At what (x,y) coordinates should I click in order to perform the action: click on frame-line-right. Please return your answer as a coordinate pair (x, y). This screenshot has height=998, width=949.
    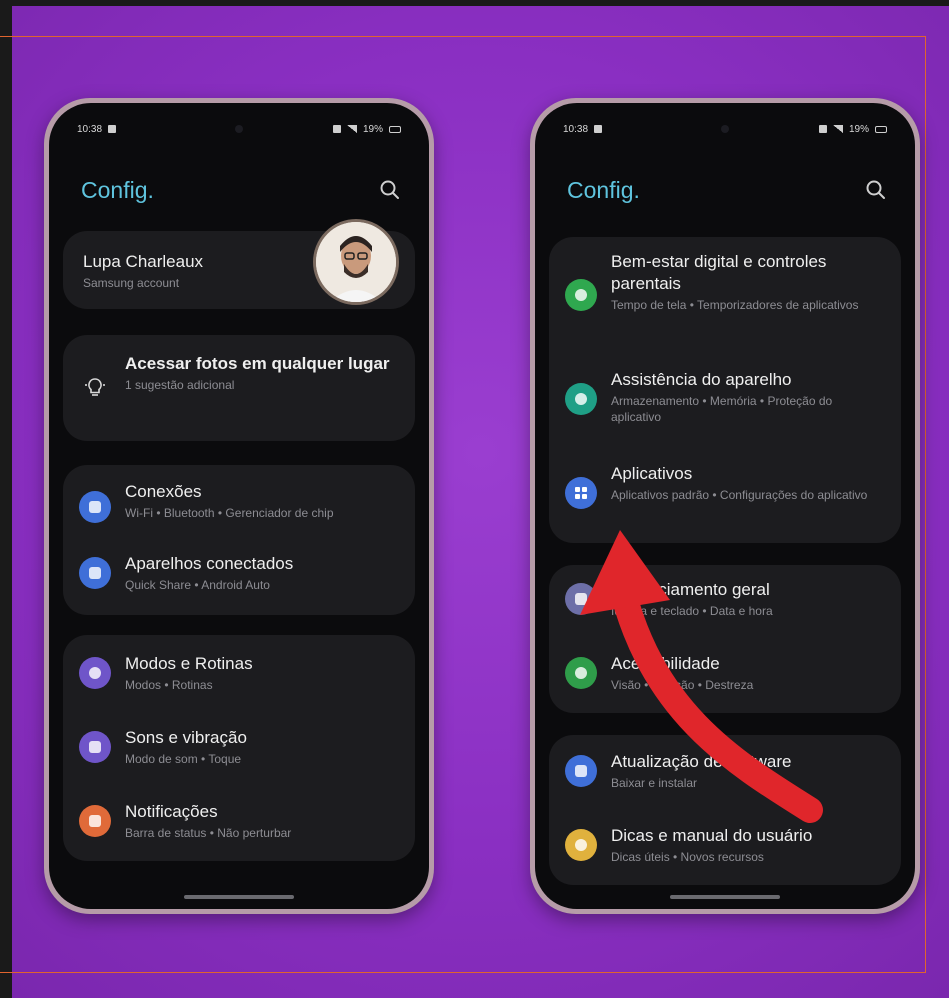
    Looking at the image, I should click on (925, 504).